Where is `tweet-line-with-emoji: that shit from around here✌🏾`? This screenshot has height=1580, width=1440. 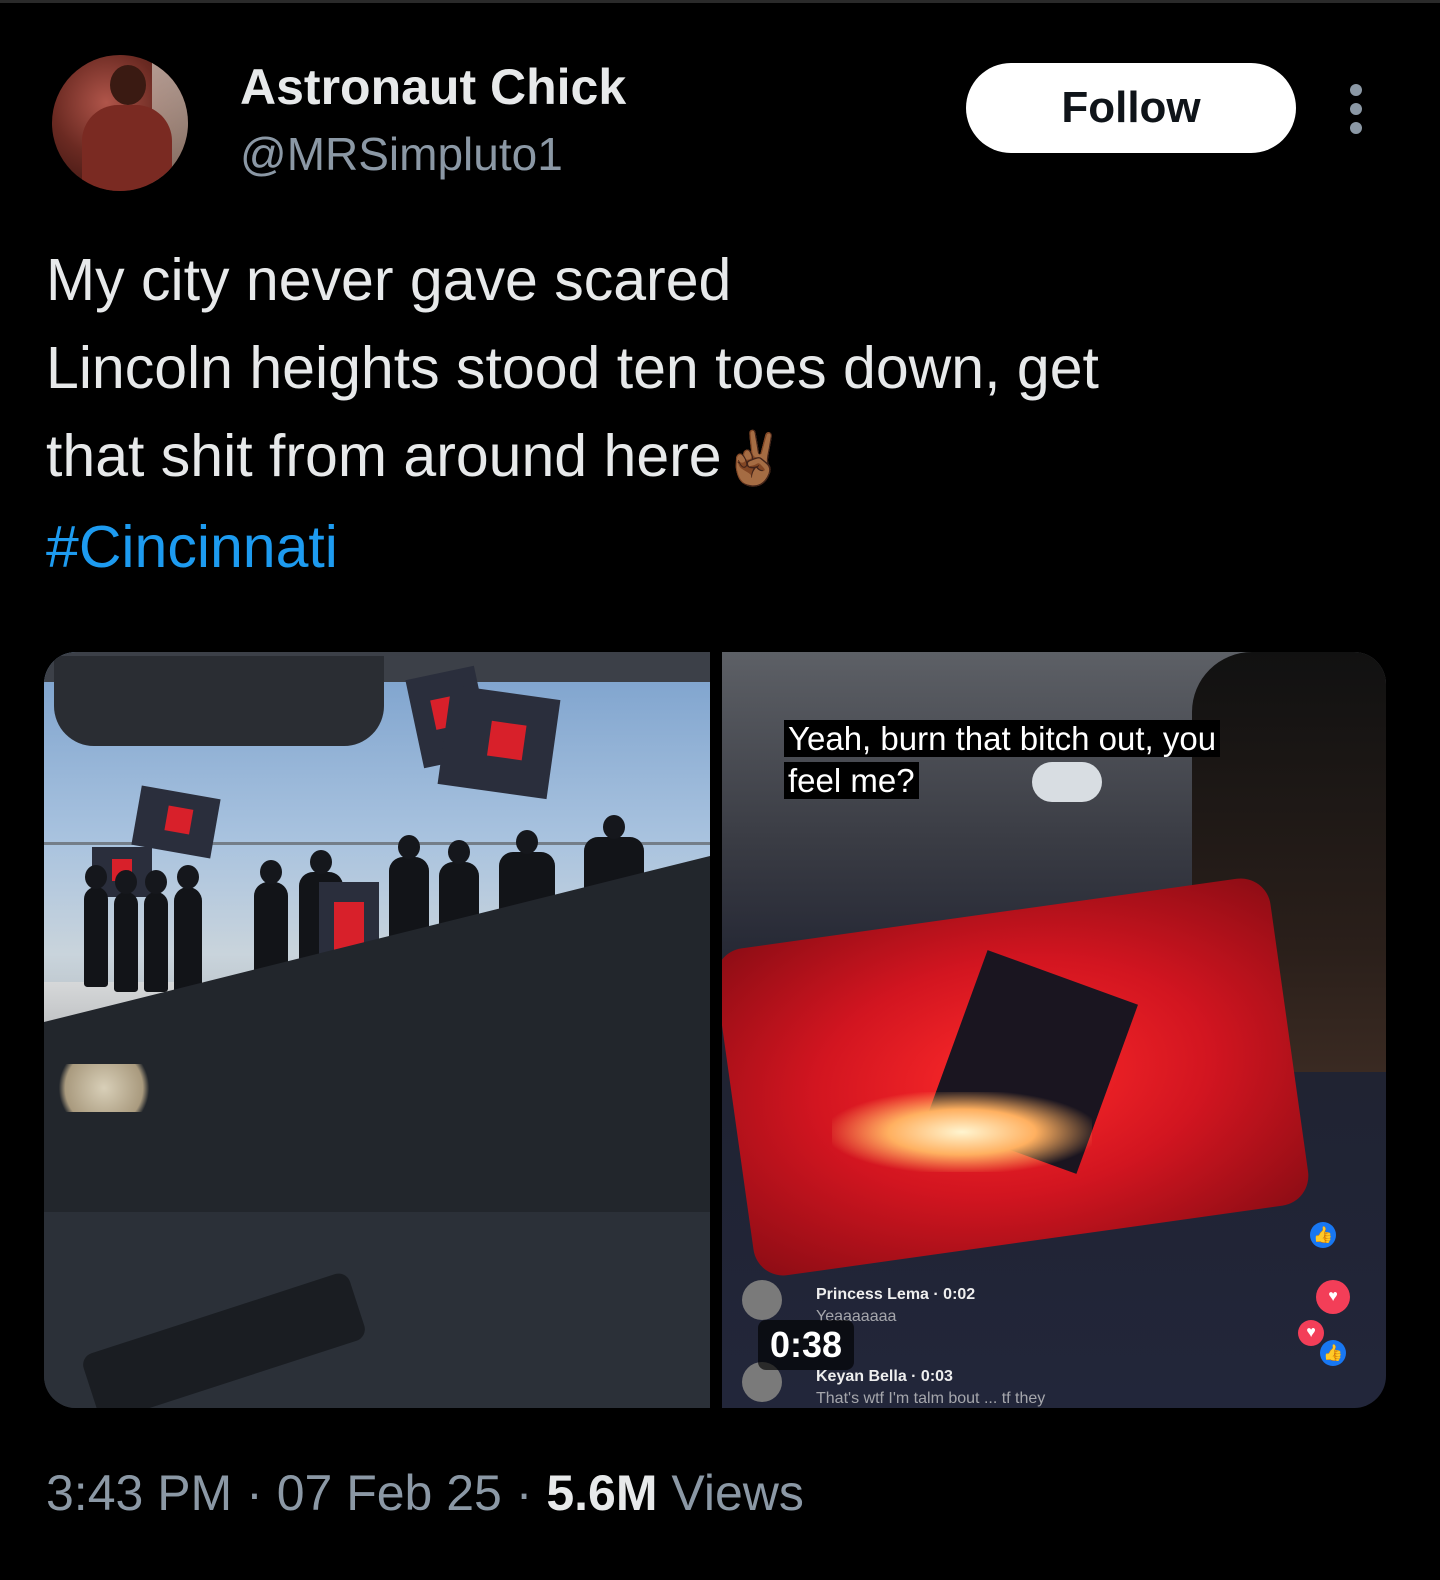 tweet-line-with-emoji: that shit from around here✌🏾 is located at coordinates (716, 457).